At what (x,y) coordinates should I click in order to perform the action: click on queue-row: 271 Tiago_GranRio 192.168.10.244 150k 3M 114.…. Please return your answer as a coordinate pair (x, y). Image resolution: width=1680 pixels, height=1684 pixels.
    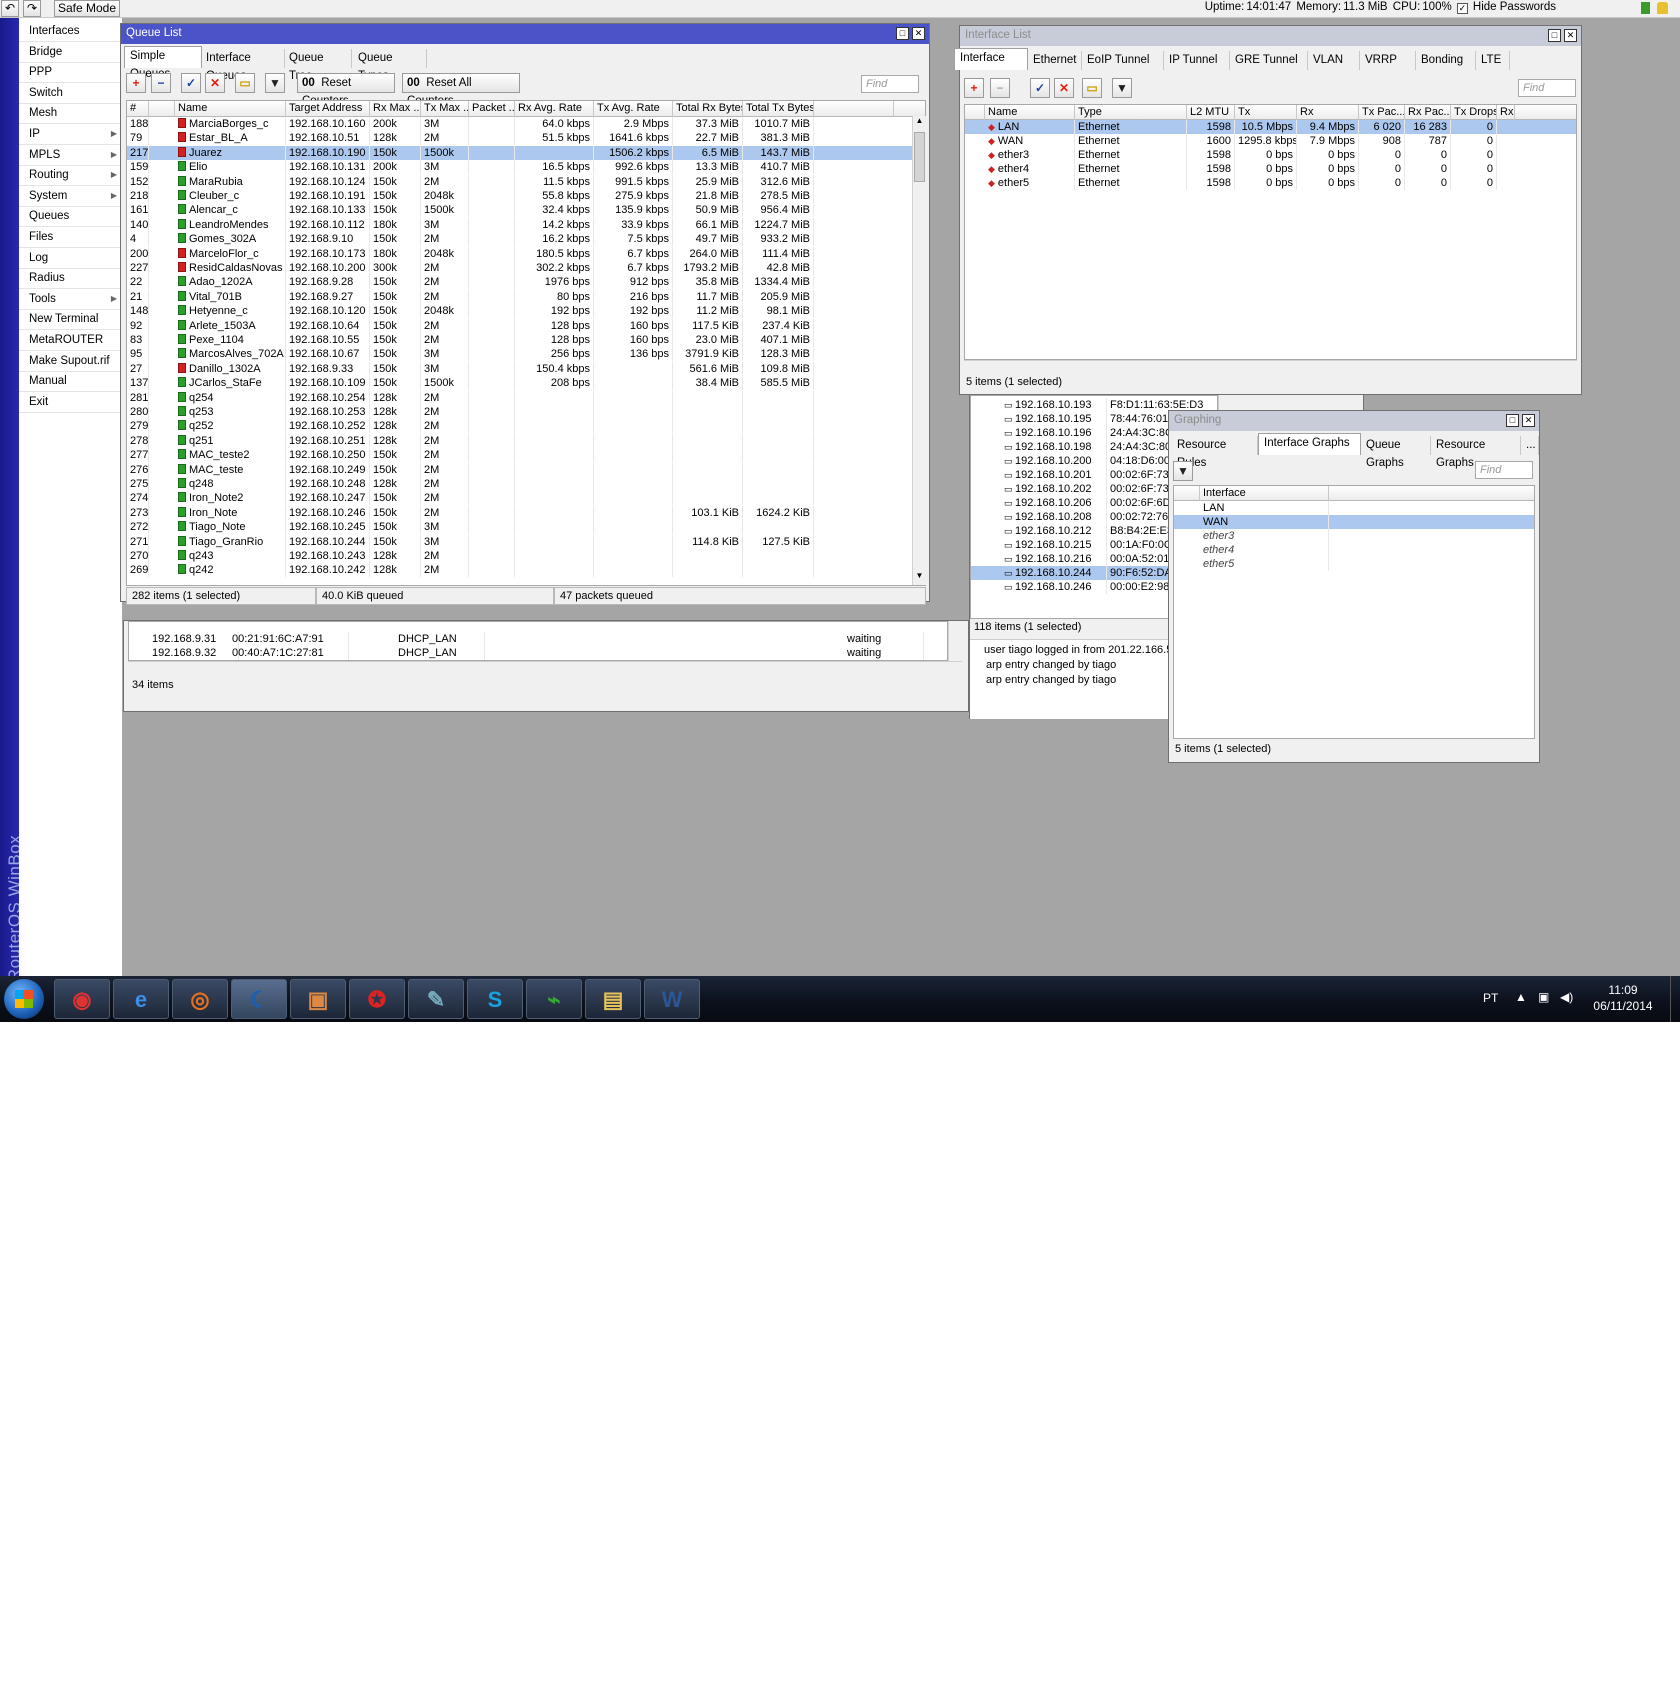
    Looking at the image, I should click on (526, 541).